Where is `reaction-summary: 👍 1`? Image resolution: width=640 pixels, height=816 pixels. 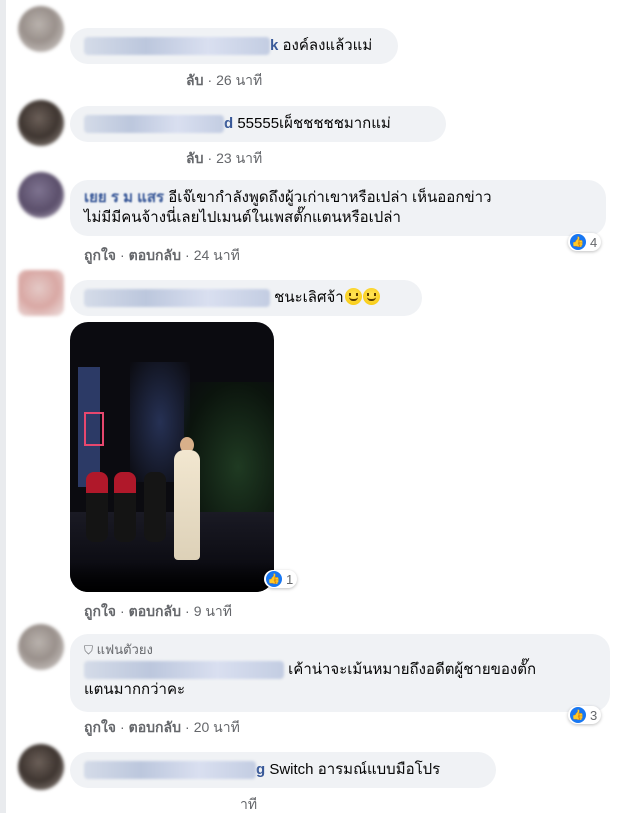
reaction-summary: 👍 1 is located at coordinates (281, 579).